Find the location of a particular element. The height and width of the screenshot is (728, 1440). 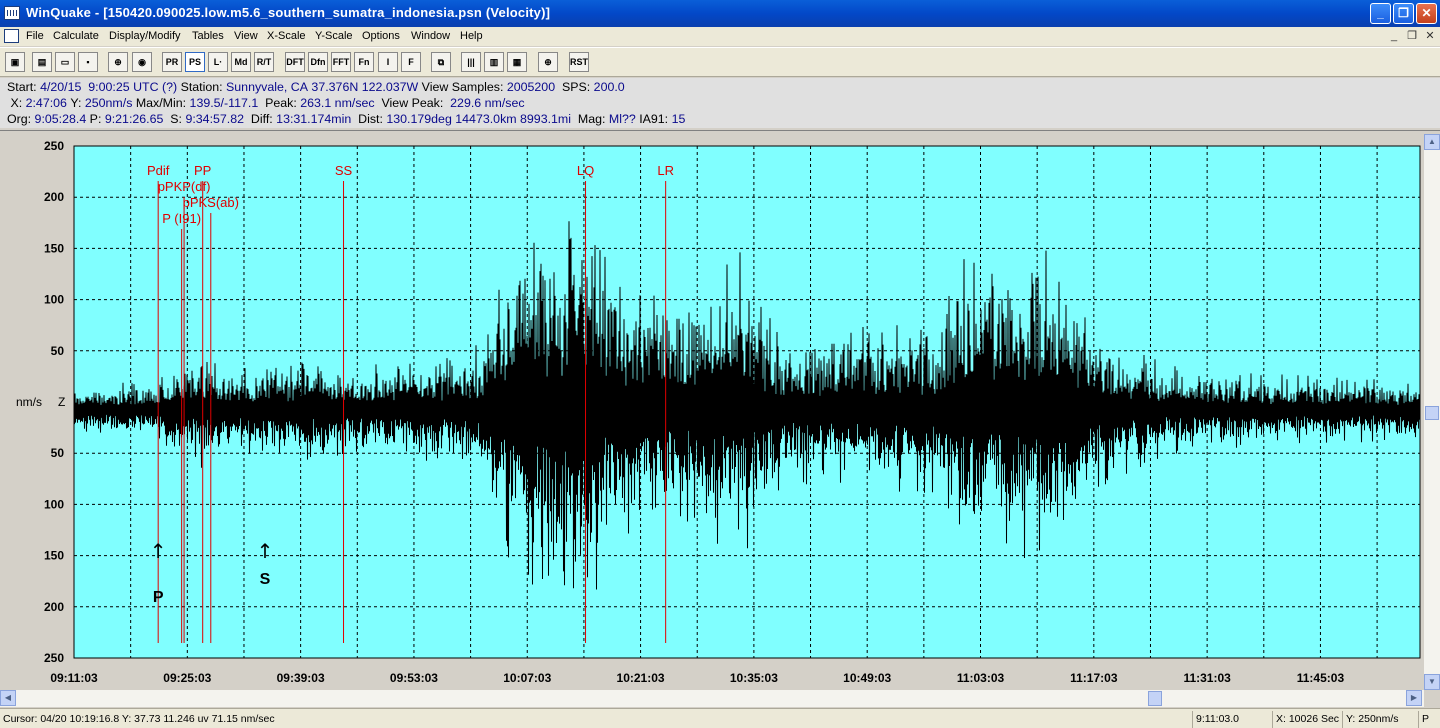

info-value: Ml?? is located at coordinates (622, 119).